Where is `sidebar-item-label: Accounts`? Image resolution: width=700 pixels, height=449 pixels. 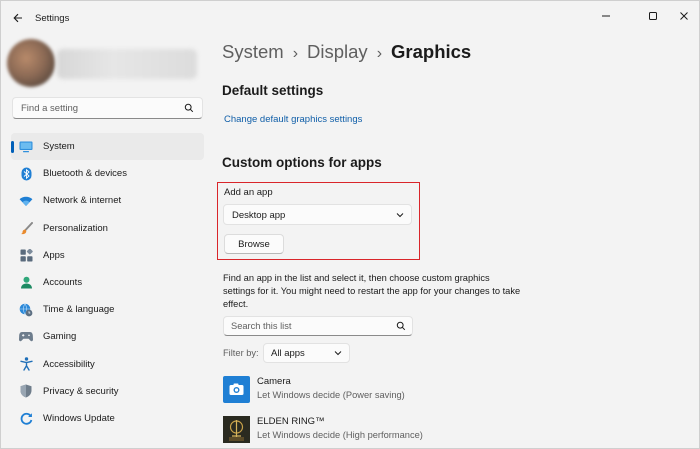
sidebar-item-label: Accounts is located at coordinates (63, 283).